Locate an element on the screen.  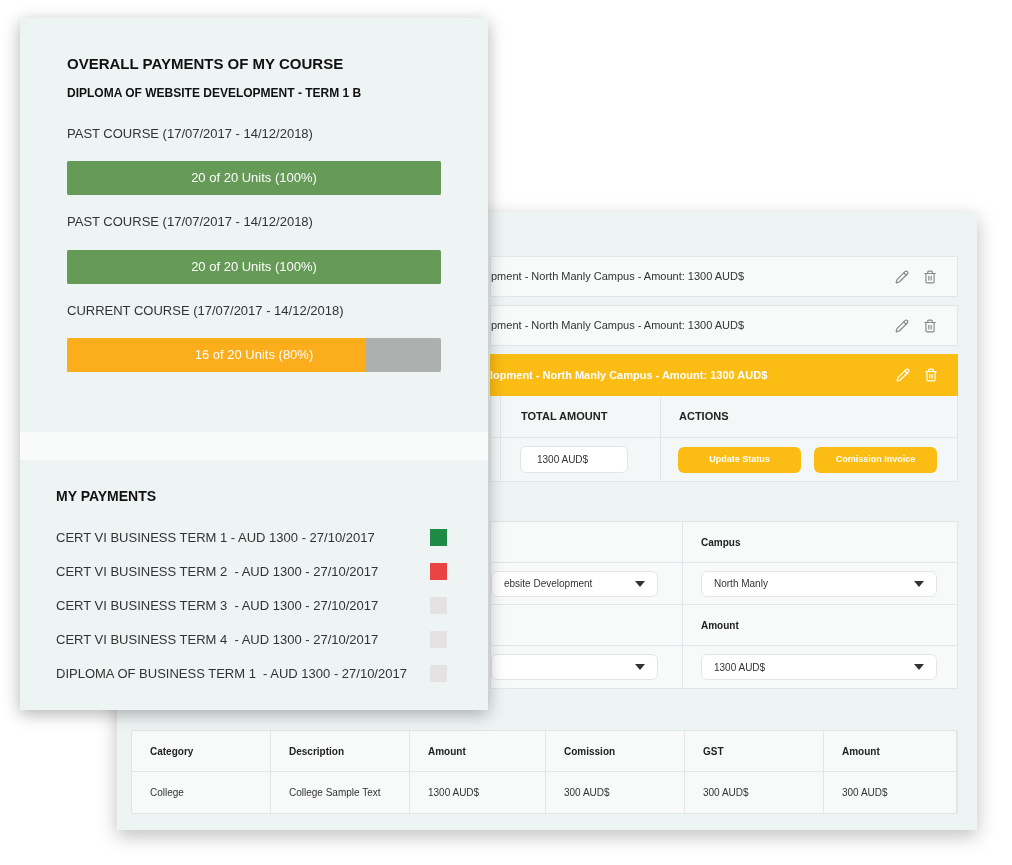
select-field is located at coordinates (574, 667).